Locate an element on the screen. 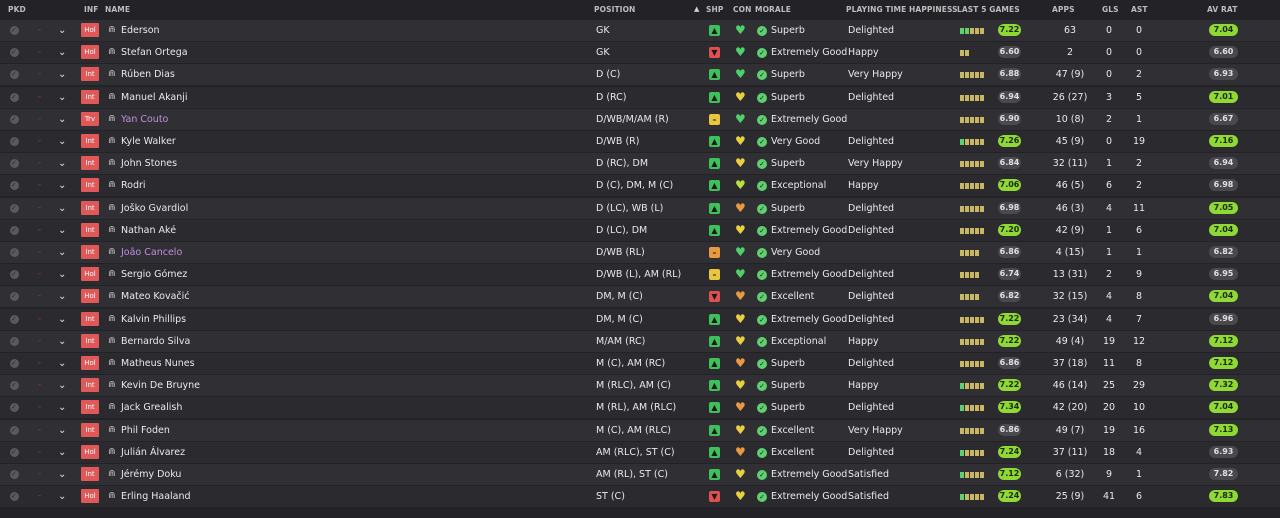 The width and height of the screenshot is (1280, 518). player-name: Ederson is located at coordinates (140, 30).